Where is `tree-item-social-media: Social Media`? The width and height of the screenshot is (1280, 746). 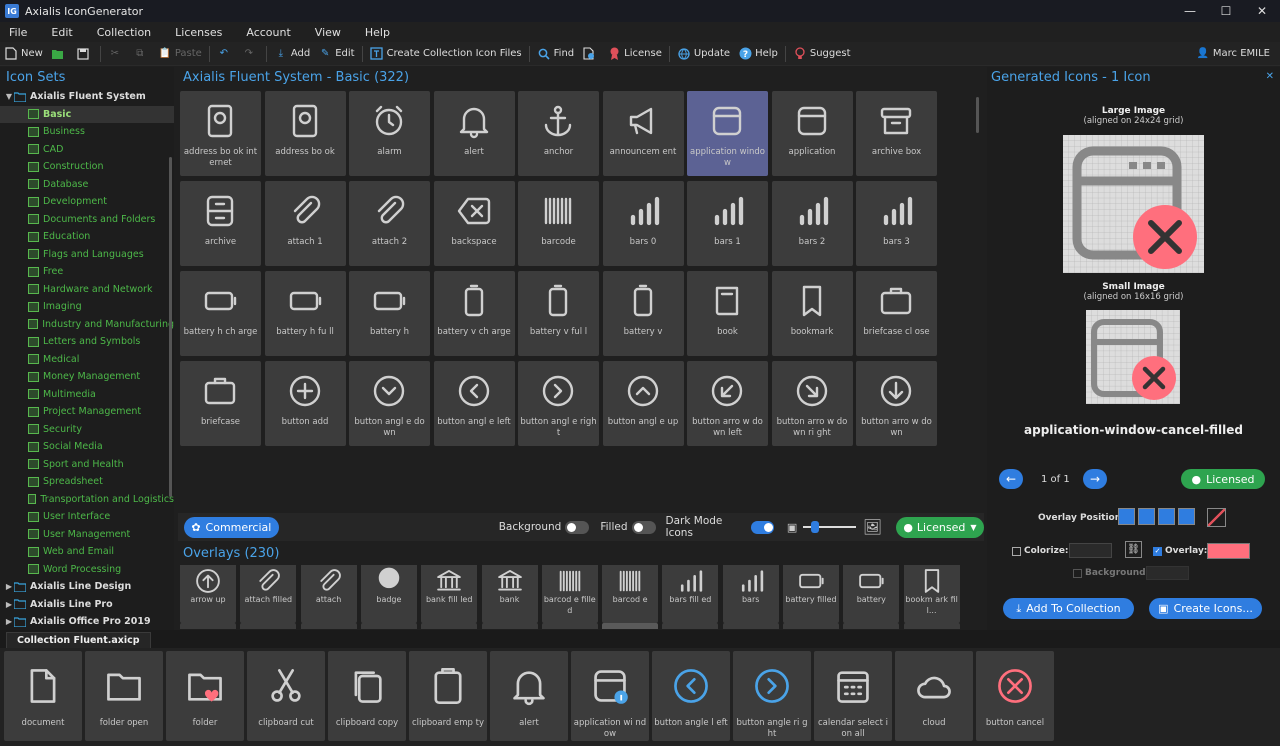
tree-item-social-media: Social Media is located at coordinates (87, 447).